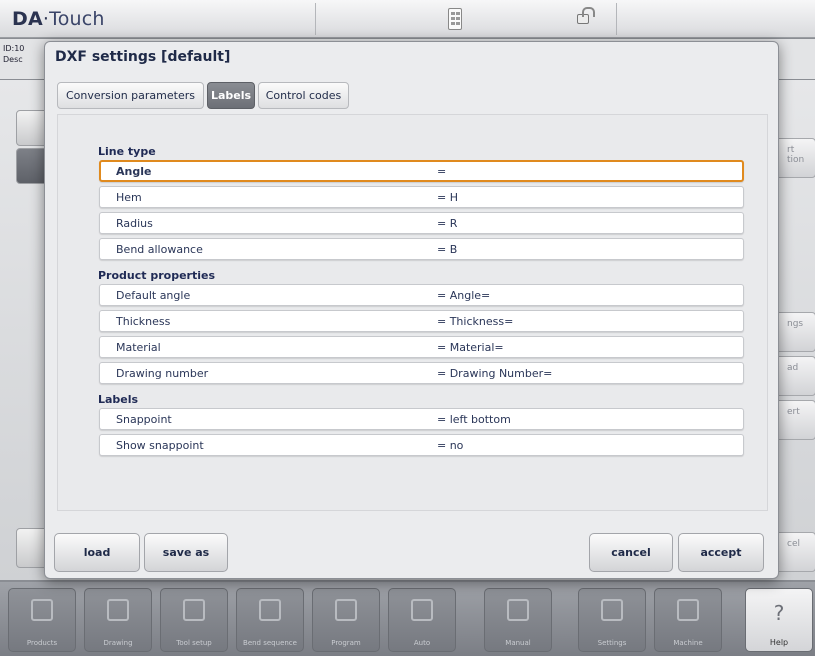 The height and width of the screenshot is (656, 815). Describe the element at coordinates (422, 610) in the screenshot. I see `play-icon` at that location.